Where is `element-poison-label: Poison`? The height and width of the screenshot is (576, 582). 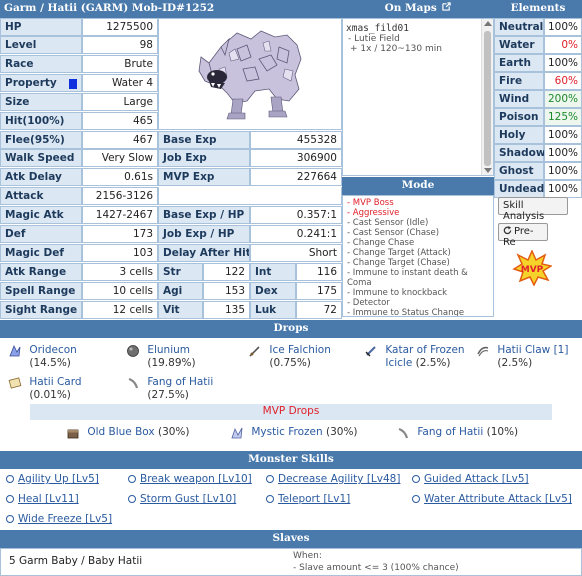 element-poison-label: Poison is located at coordinates (519, 117).